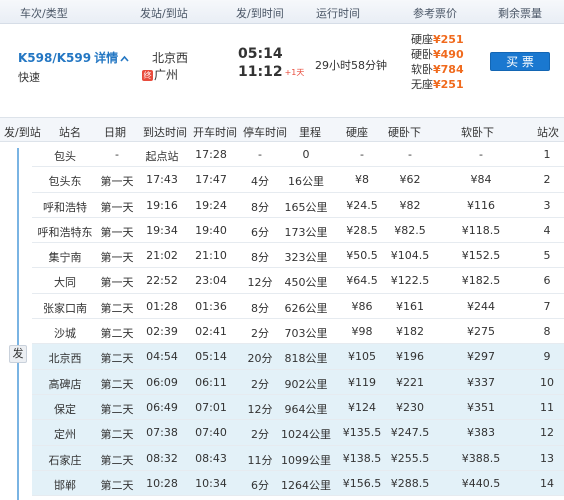 The height and width of the screenshot is (500, 564). Describe the element at coordinates (211, 306) in the screenshot. I see `depart-time-cell: 01:36` at that location.